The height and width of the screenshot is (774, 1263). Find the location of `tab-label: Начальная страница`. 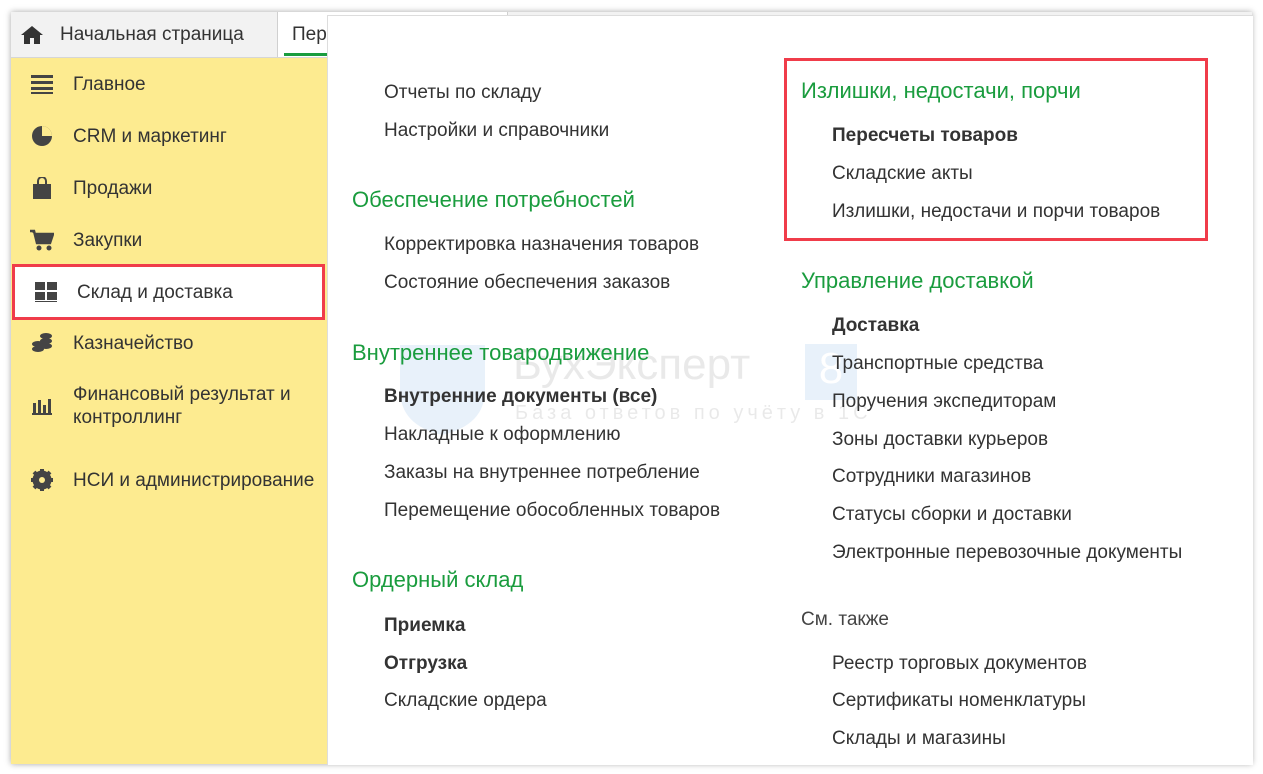

tab-label: Начальная страница is located at coordinates (152, 34).